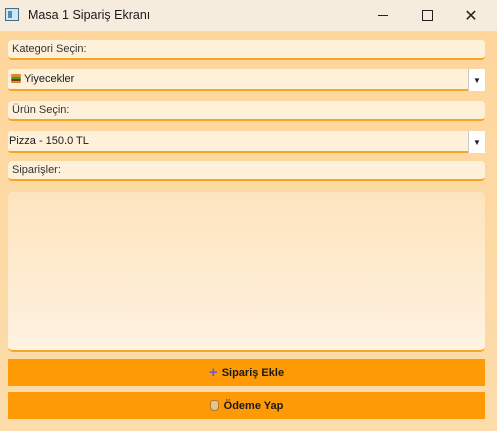  I want to click on add-order-button: + Sipariş Ekle, so click(246, 372).